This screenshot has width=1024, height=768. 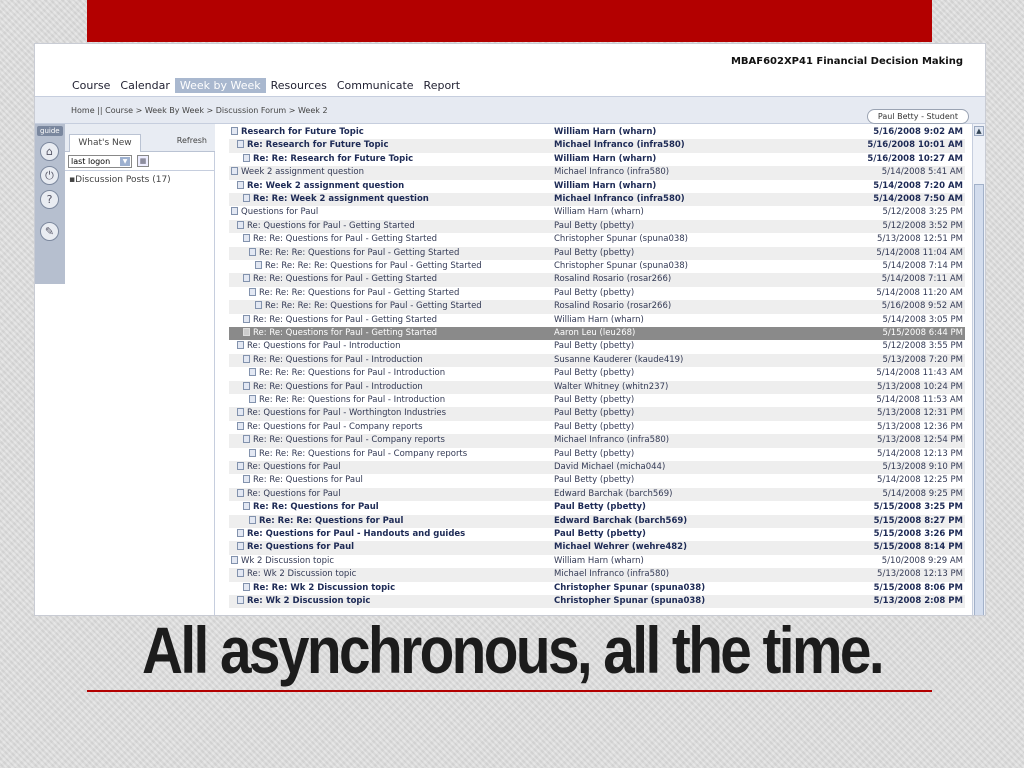 I want to click on post-subject: Re: Week 2 assignment question, so click(x=320, y=186).